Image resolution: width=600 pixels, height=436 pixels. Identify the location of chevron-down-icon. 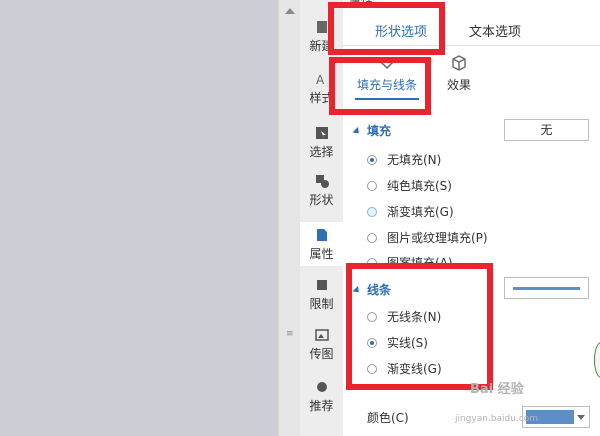
(581, 417).